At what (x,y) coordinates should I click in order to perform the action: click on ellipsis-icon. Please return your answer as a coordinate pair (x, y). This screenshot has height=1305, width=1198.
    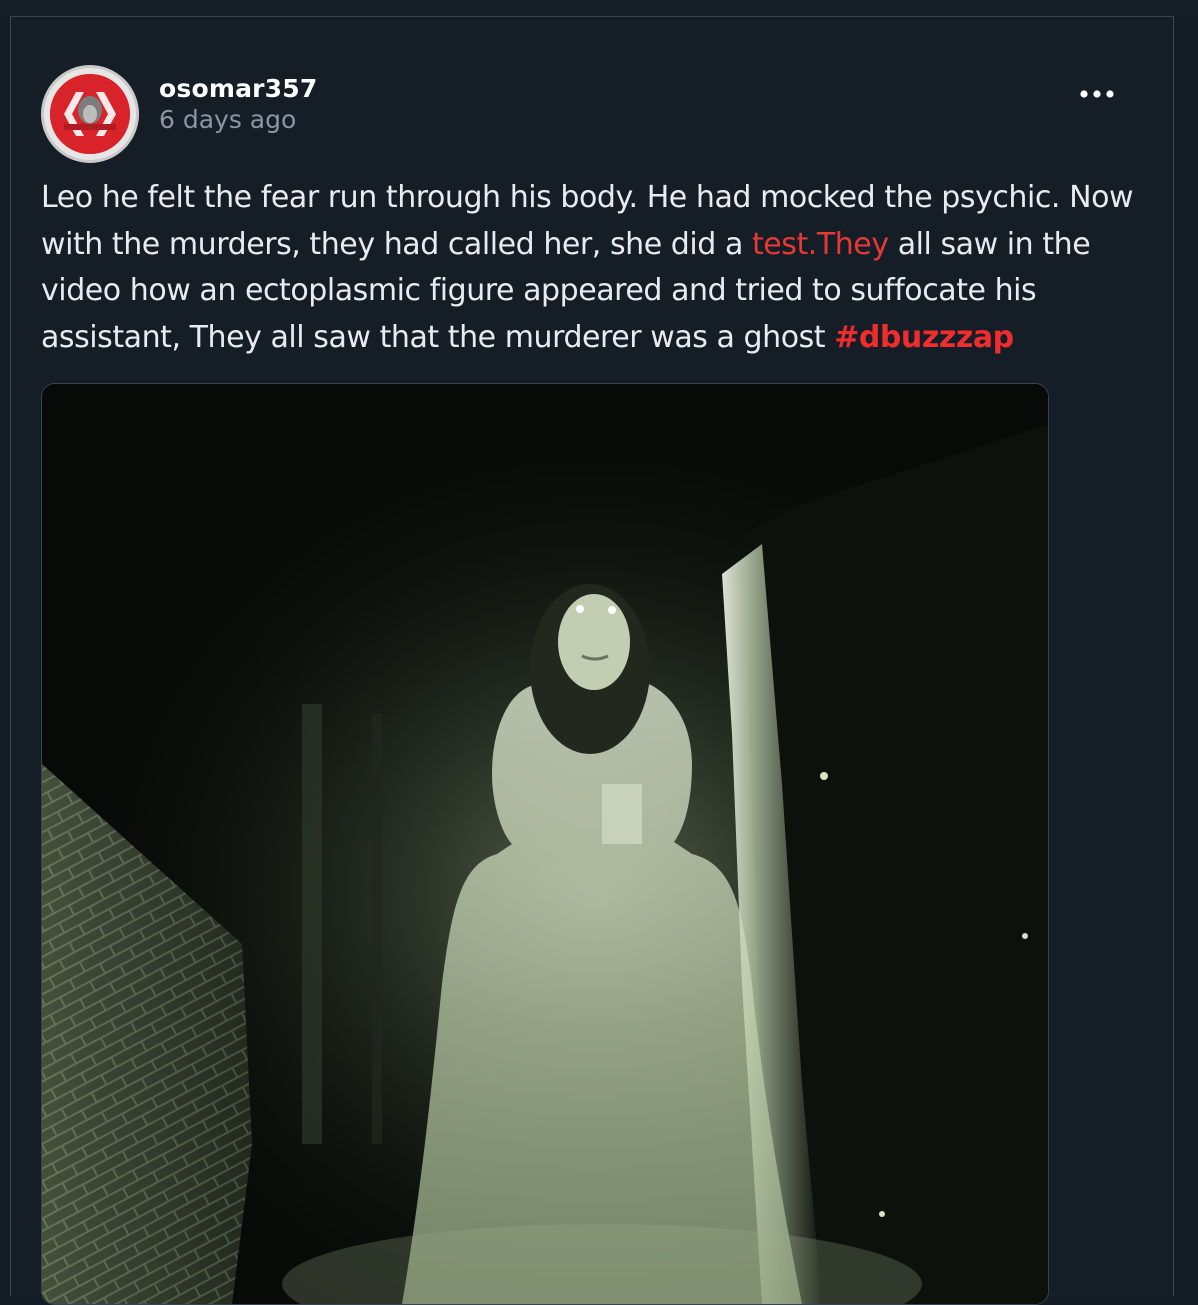
    Looking at the image, I should click on (1097, 94).